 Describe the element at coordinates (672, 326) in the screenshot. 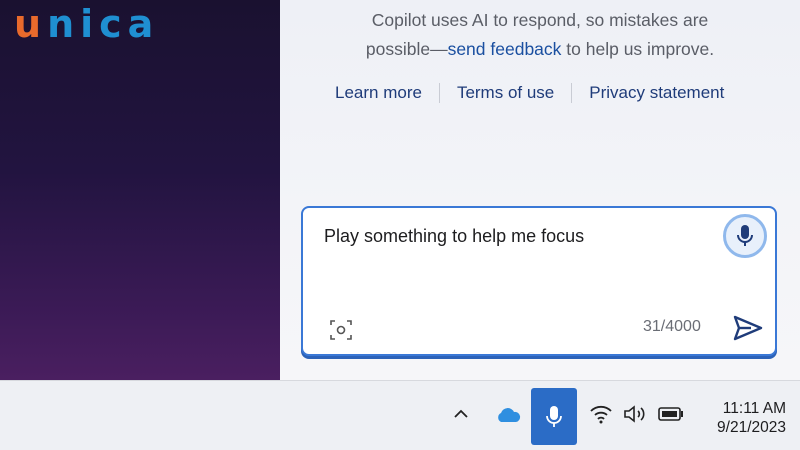

I see `character-count: 31/4000` at that location.